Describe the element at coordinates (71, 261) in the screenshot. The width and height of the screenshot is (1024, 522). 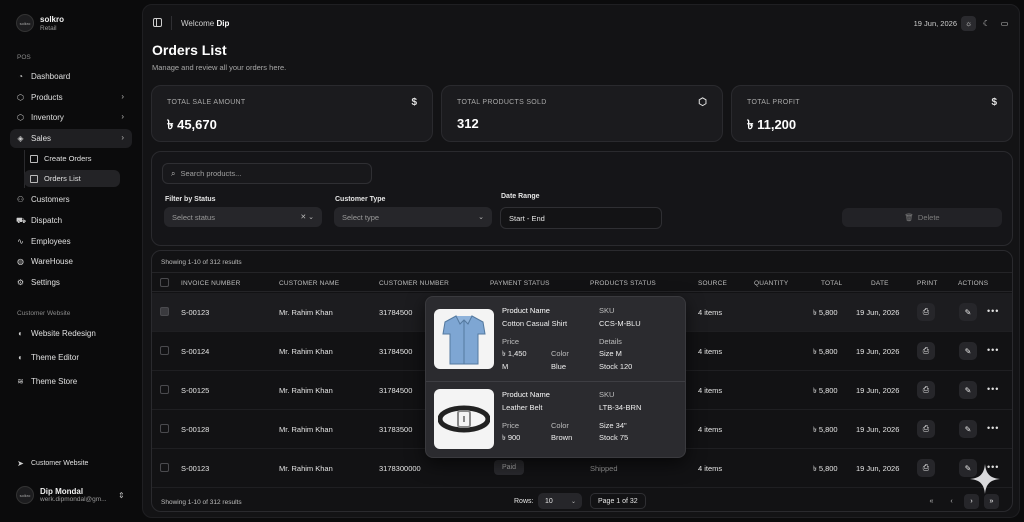
I see `sidebar-item-warehouse: ◍ WareHouse` at that location.